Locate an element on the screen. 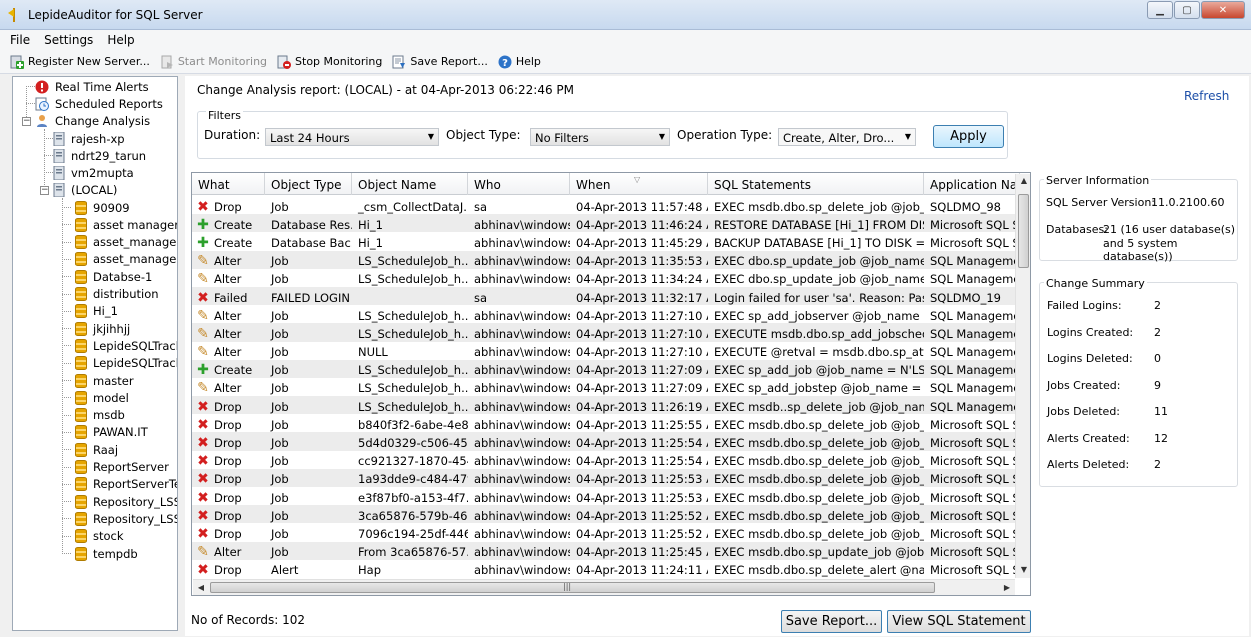 This screenshot has height=637, width=1251. tree-item-server: ndrt29_tarun is located at coordinates (99, 155).